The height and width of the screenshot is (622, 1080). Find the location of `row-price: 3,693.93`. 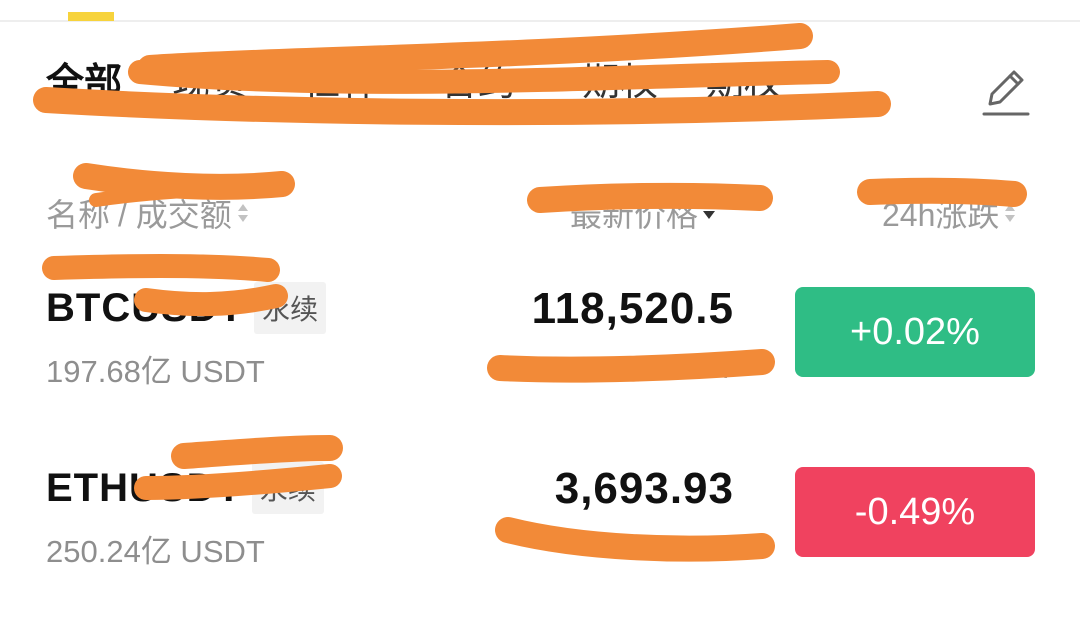

row-price: 3,693.93 is located at coordinates (644, 488).